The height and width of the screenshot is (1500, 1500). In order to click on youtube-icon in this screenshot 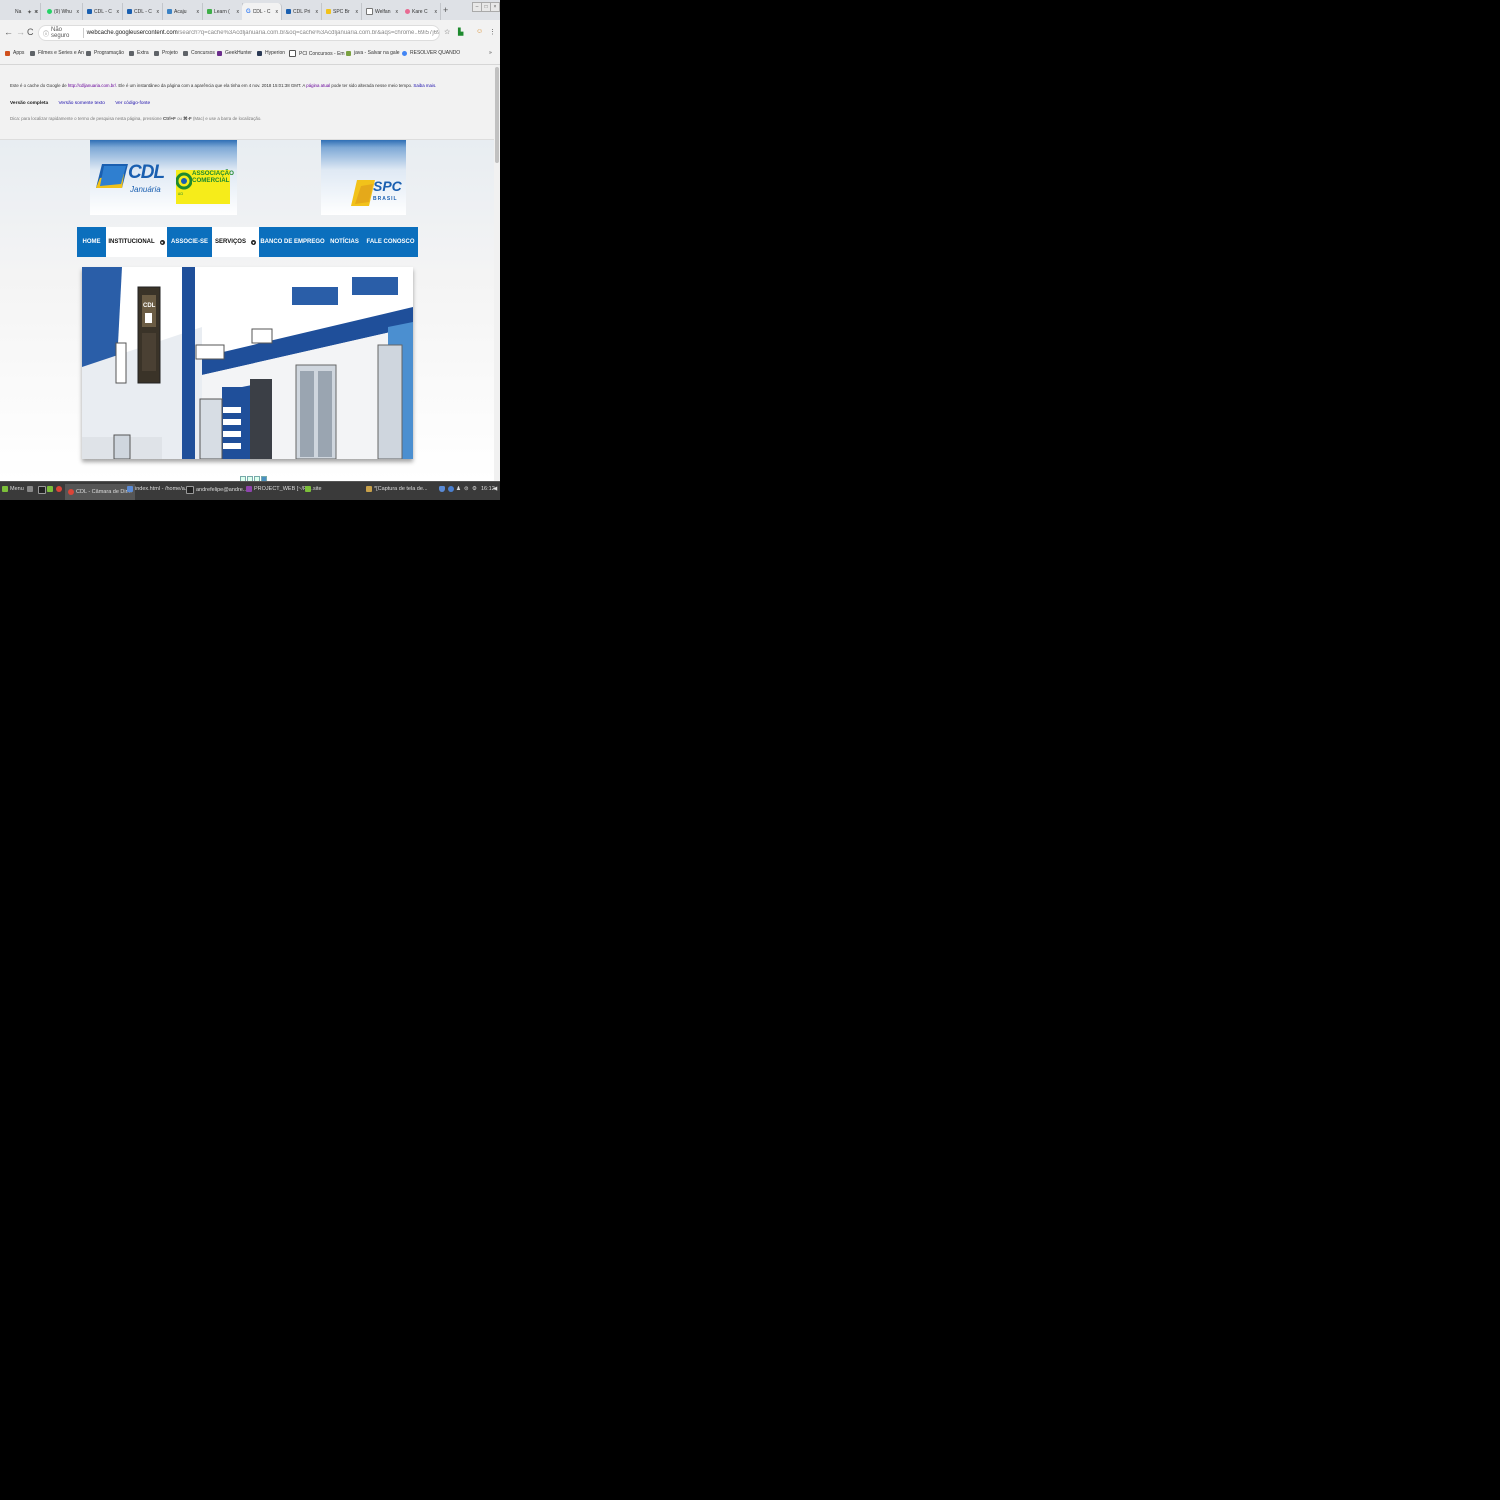, I will do `click(10, 11)`.